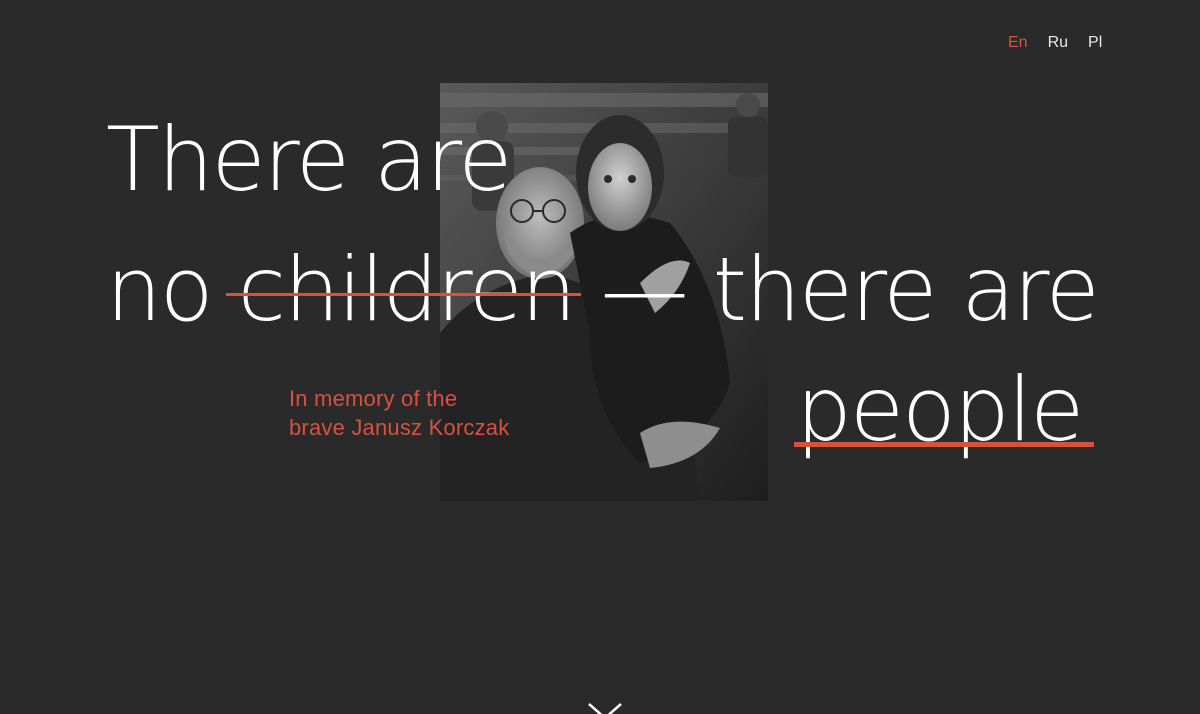 The height and width of the screenshot is (714, 1200). Describe the element at coordinates (172, 289) in the screenshot. I see `headline-word-no: no` at that location.